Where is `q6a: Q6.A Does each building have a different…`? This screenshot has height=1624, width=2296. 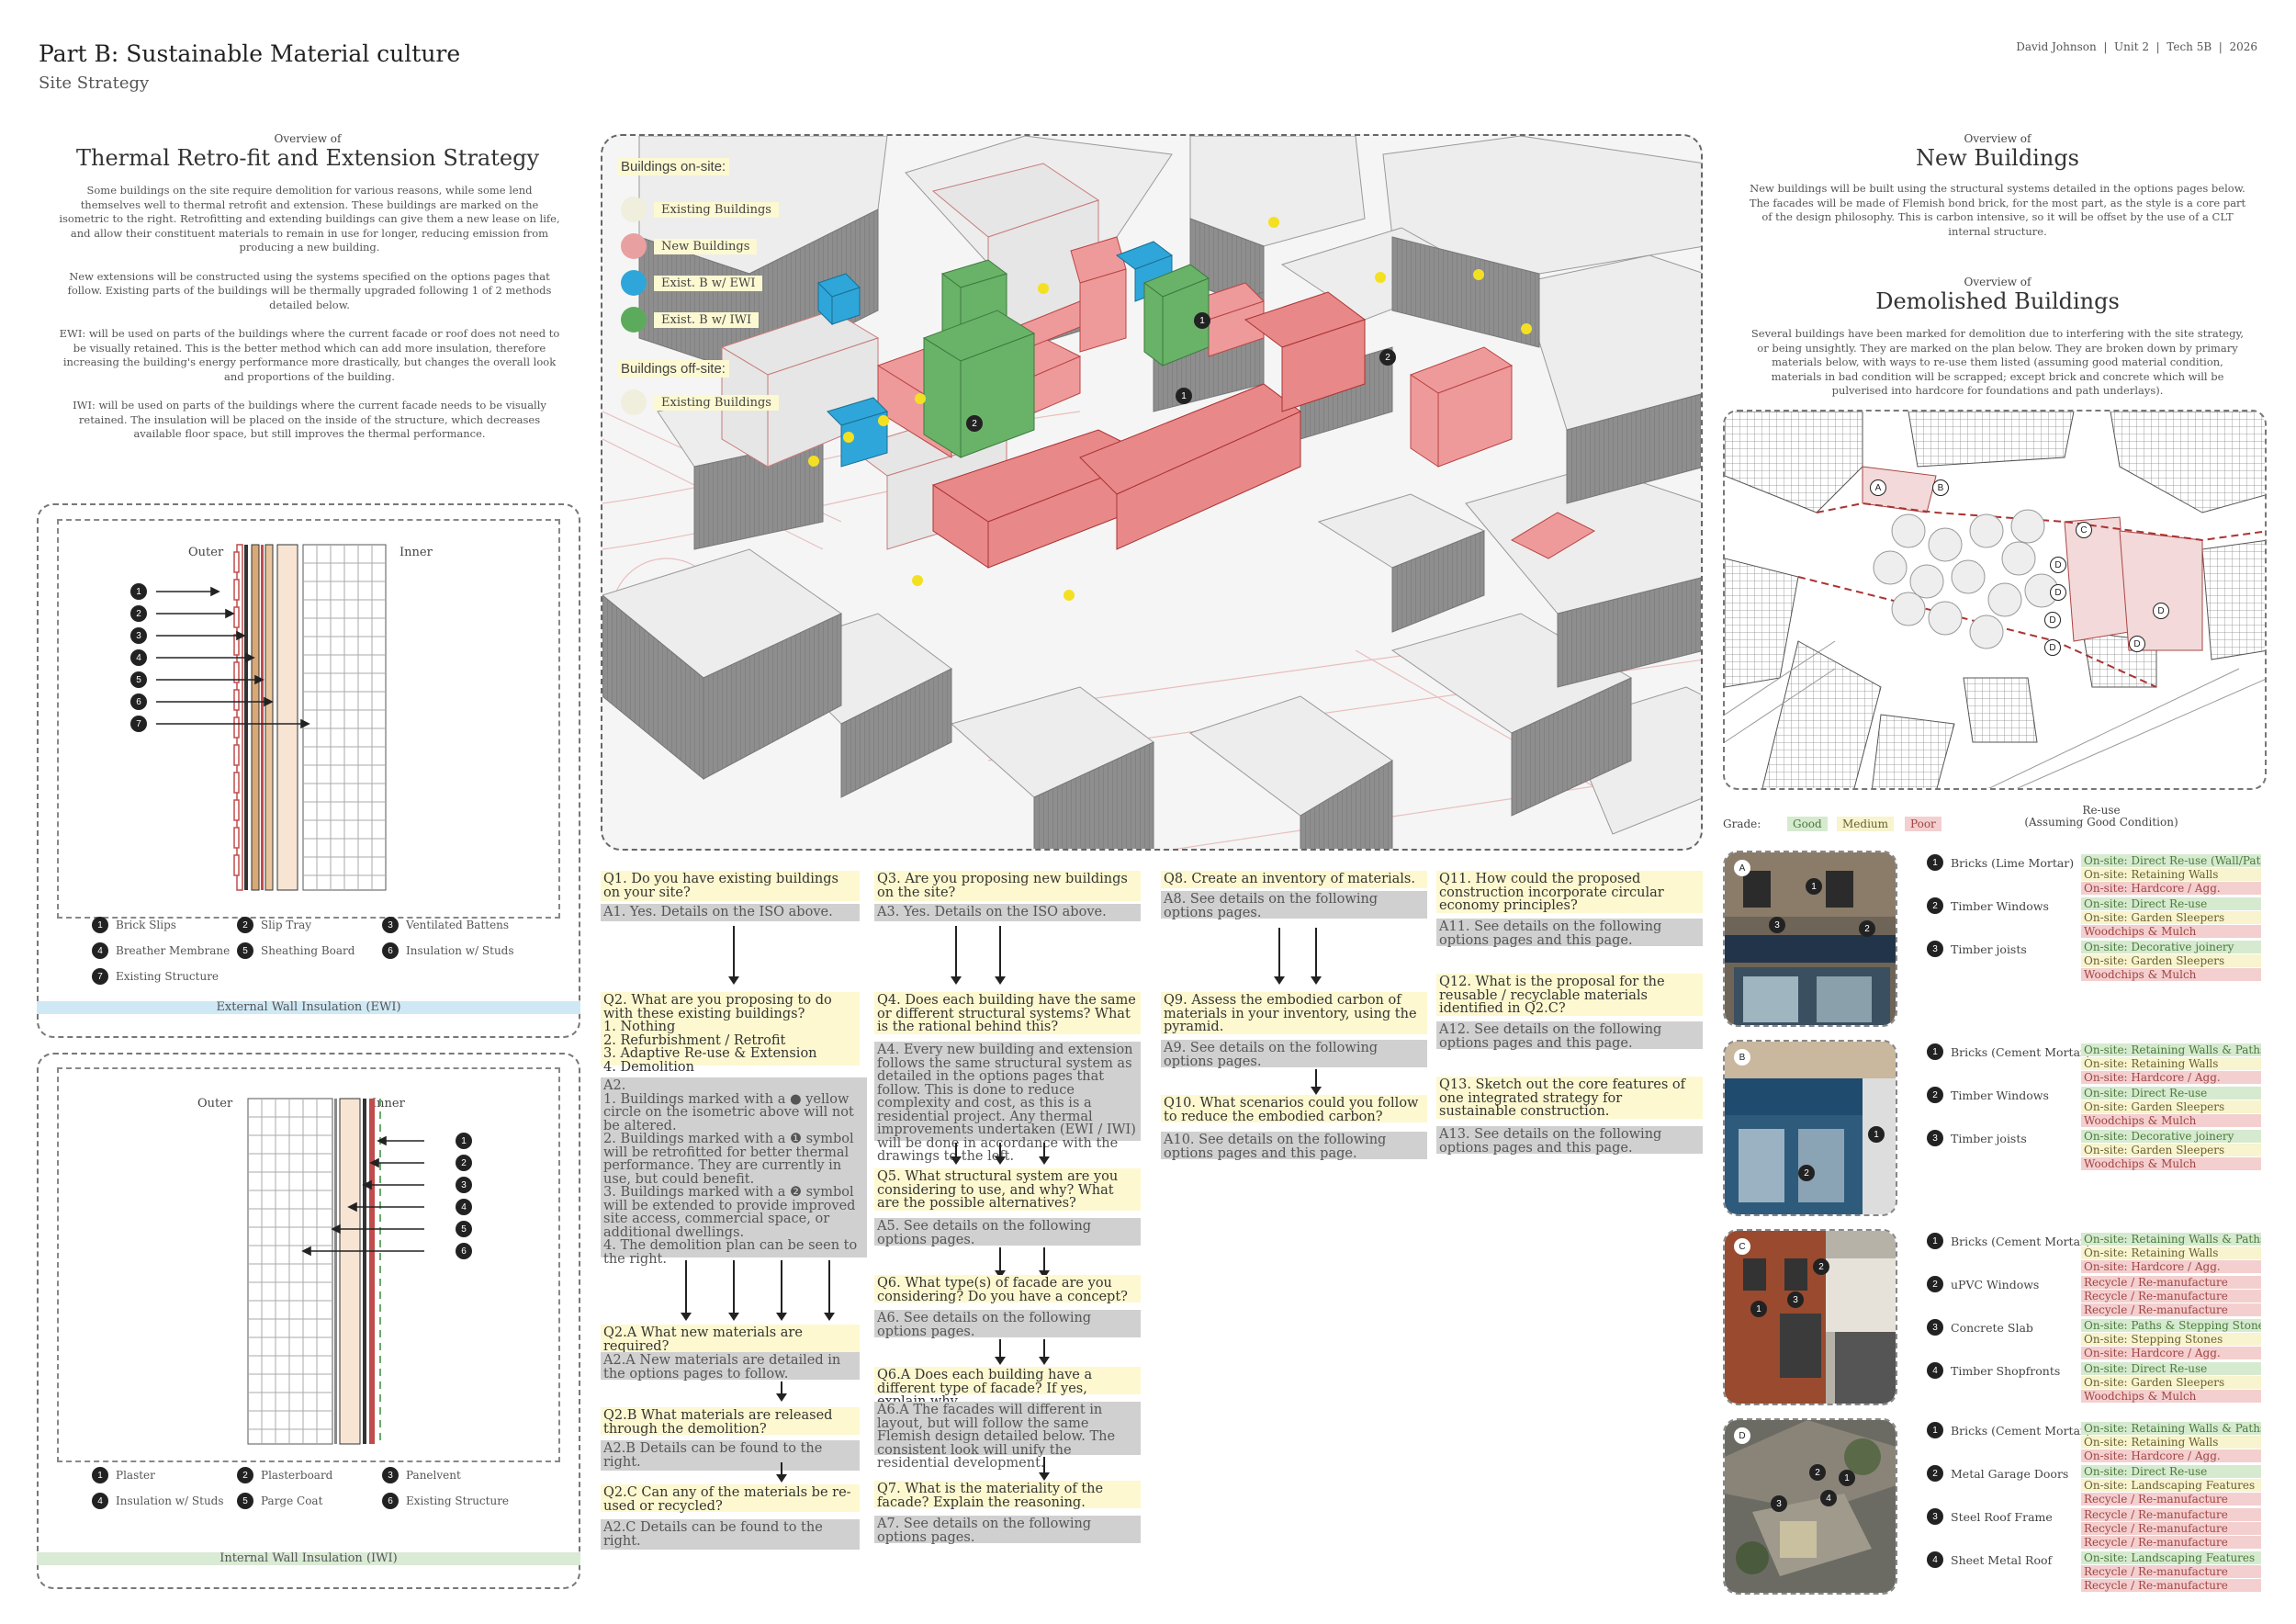
q6a: Q6.A Does each building have a different… is located at coordinates (1008, 1387).